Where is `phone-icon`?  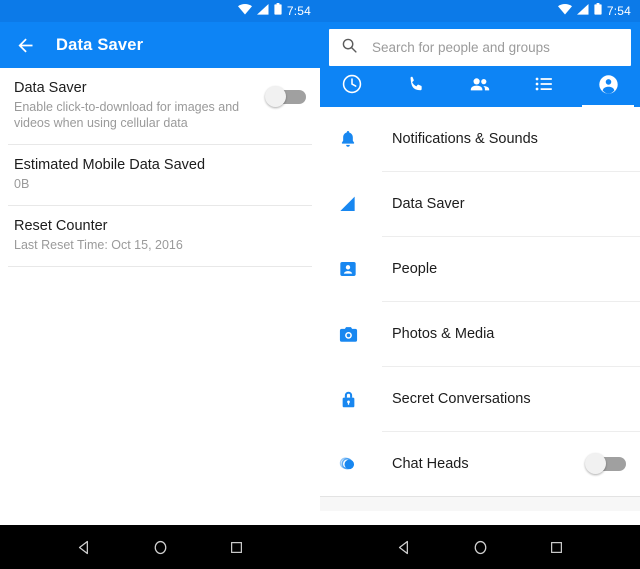 phone-icon is located at coordinates (416, 87).